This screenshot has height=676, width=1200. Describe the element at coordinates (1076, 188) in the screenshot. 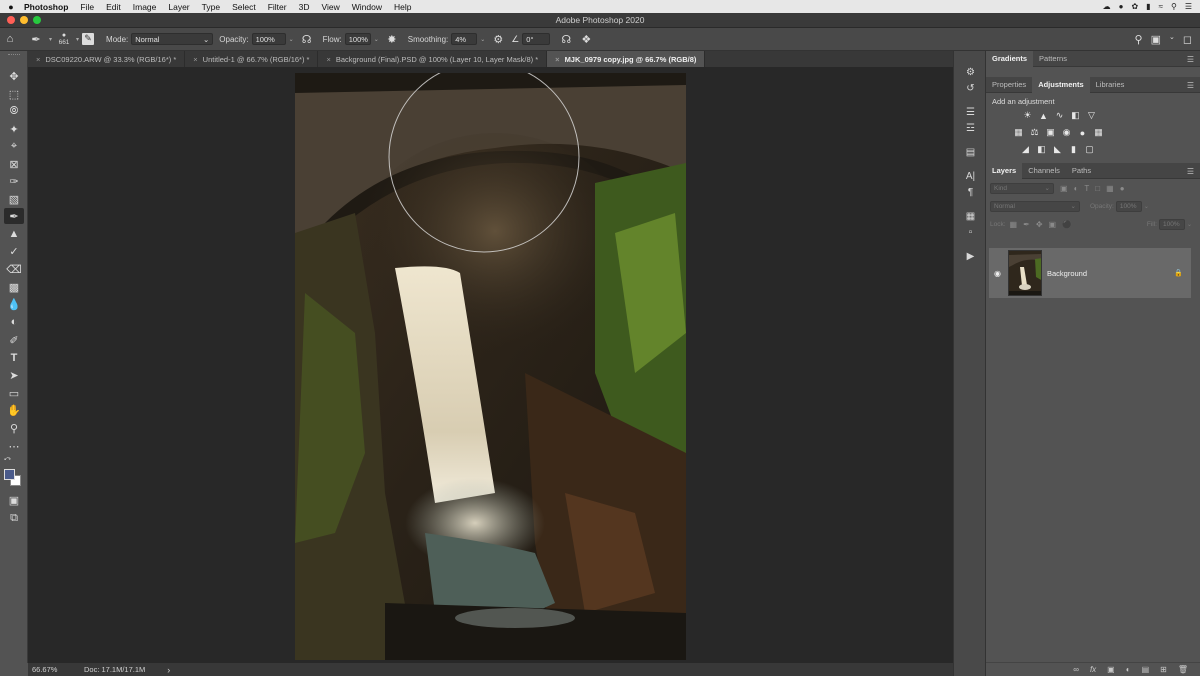

I see `filter-adjust-icon: ◐` at that location.